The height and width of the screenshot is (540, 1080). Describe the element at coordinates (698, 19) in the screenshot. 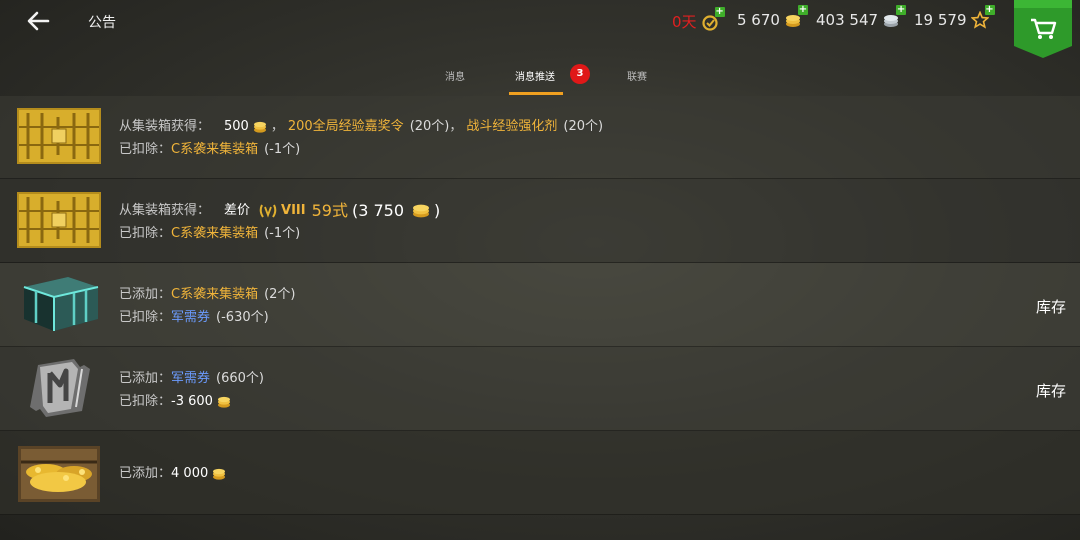

I see `premium-days-counter: 0天 +` at that location.